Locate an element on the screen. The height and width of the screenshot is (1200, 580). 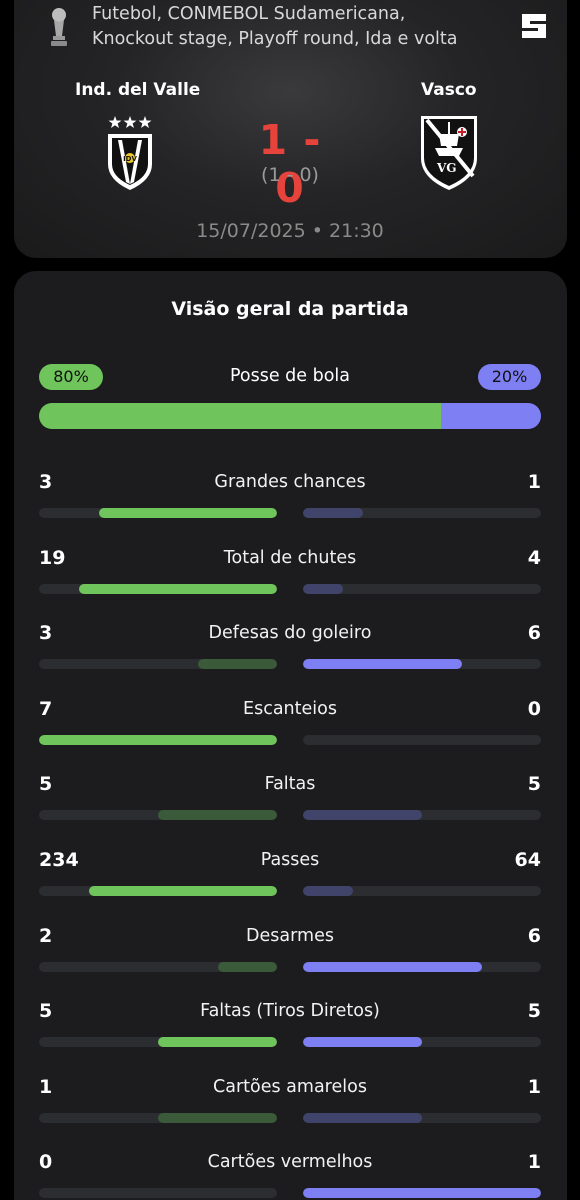
stat-label: Passes is located at coordinates (290, 860).